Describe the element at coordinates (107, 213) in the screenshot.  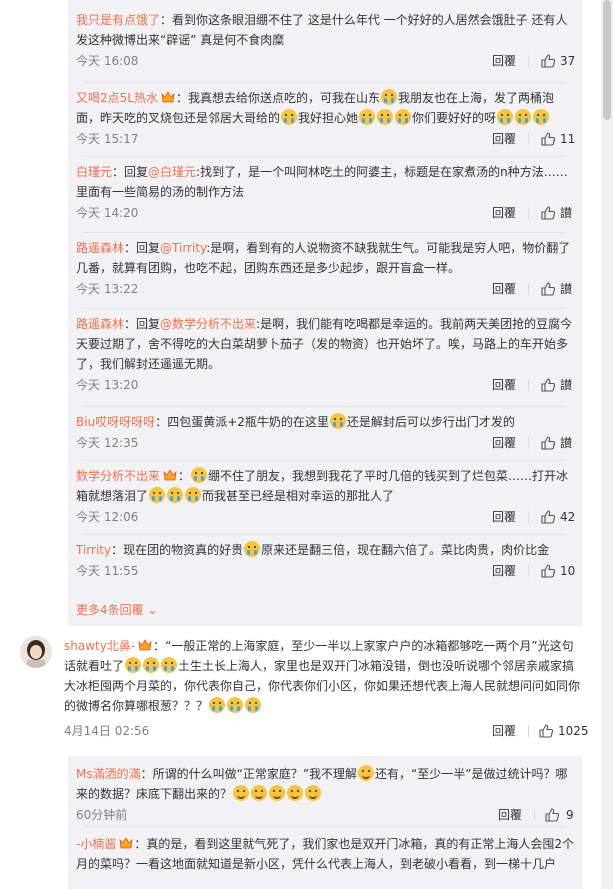
I see `timestamp: 今天 14:20` at that location.